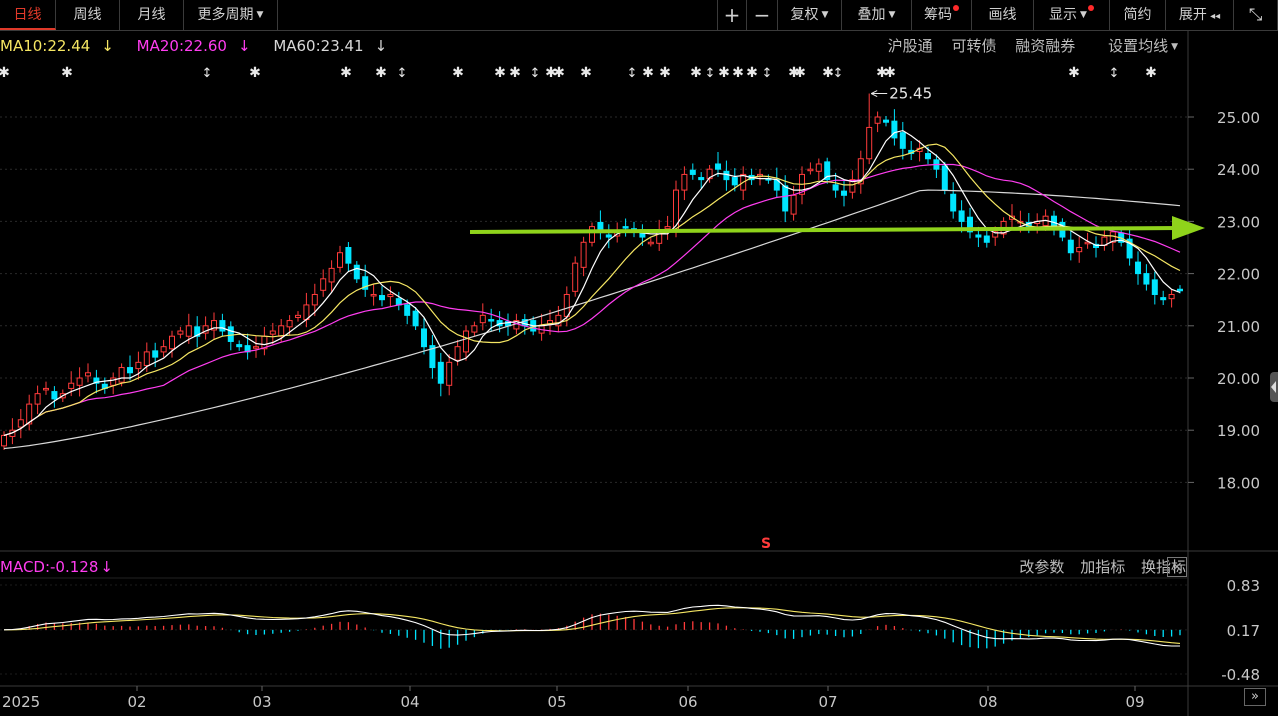 Image resolution: width=1278 pixels, height=716 pixels. What do you see at coordinates (1255, 697) in the screenshot?
I see `double-chevron-right-icon: »` at bounding box center [1255, 697].